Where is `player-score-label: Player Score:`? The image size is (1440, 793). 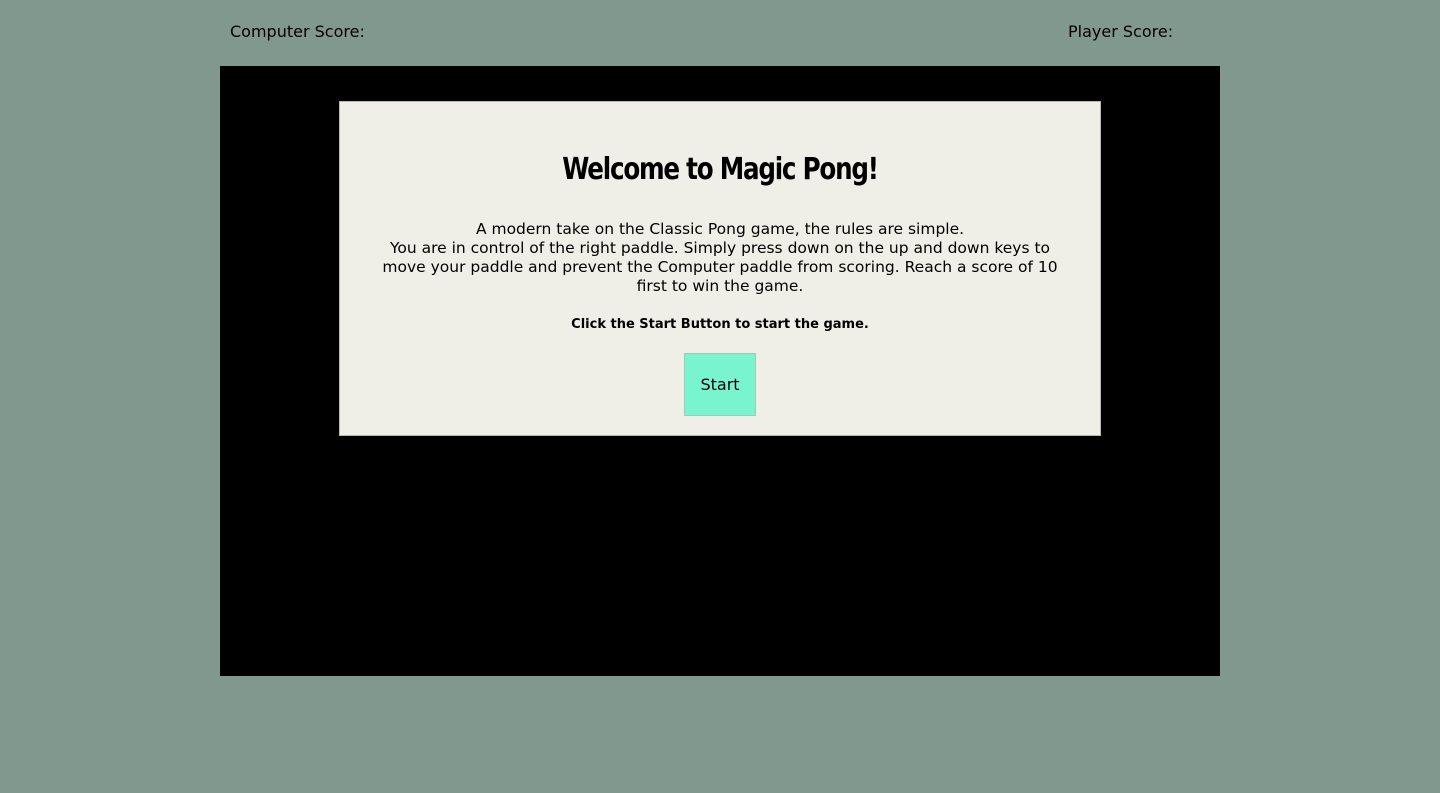 player-score-label: Player Score: is located at coordinates (1121, 31).